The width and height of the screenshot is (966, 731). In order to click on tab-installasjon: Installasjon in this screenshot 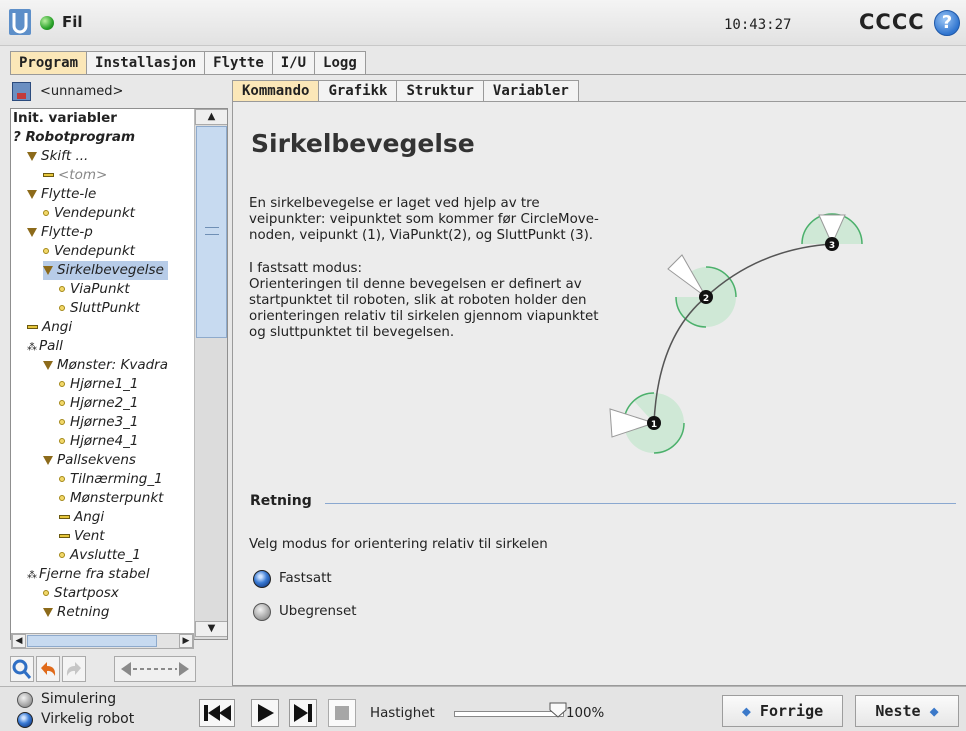, I will do `click(146, 63)`.